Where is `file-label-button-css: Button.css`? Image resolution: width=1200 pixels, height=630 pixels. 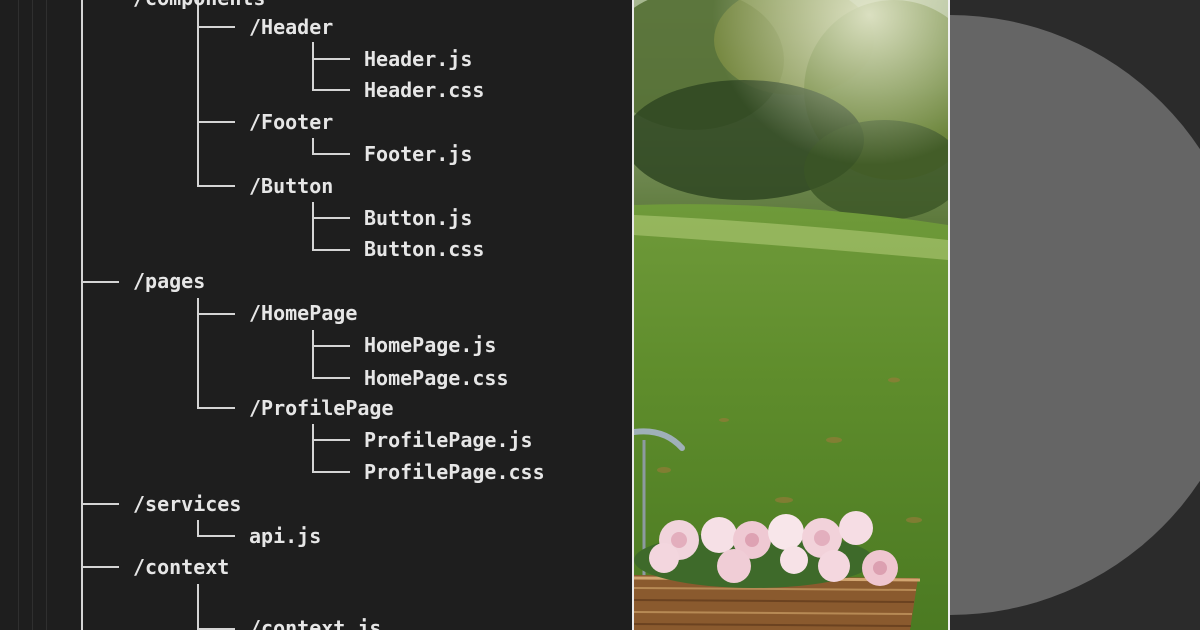 file-label-button-css: Button.css is located at coordinates (424, 249).